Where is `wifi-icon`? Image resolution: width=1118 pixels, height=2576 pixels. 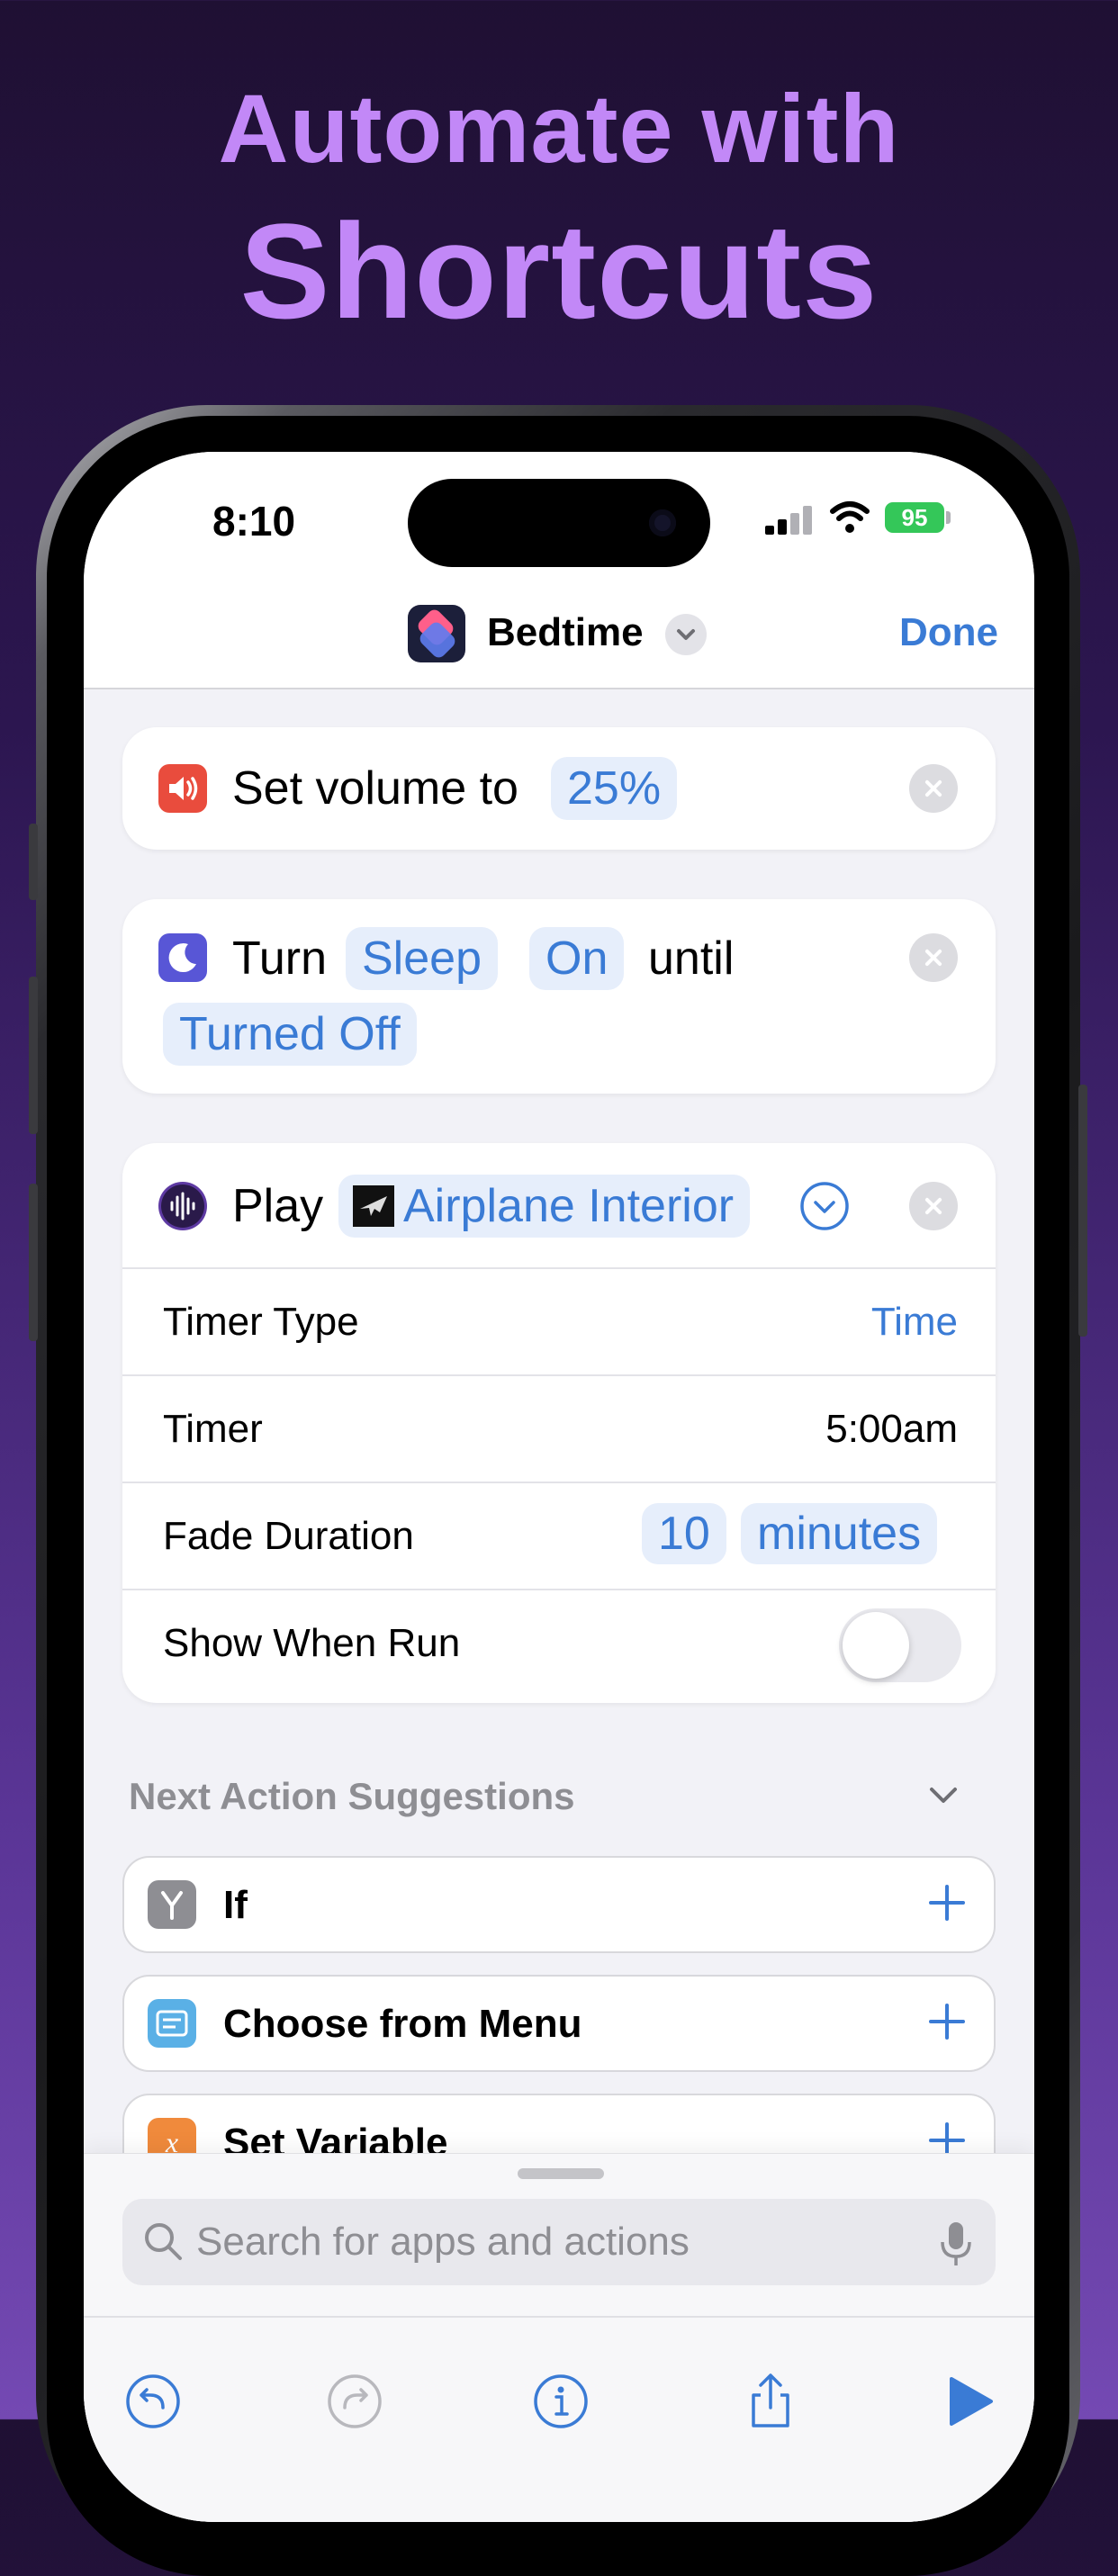 wifi-icon is located at coordinates (850, 517).